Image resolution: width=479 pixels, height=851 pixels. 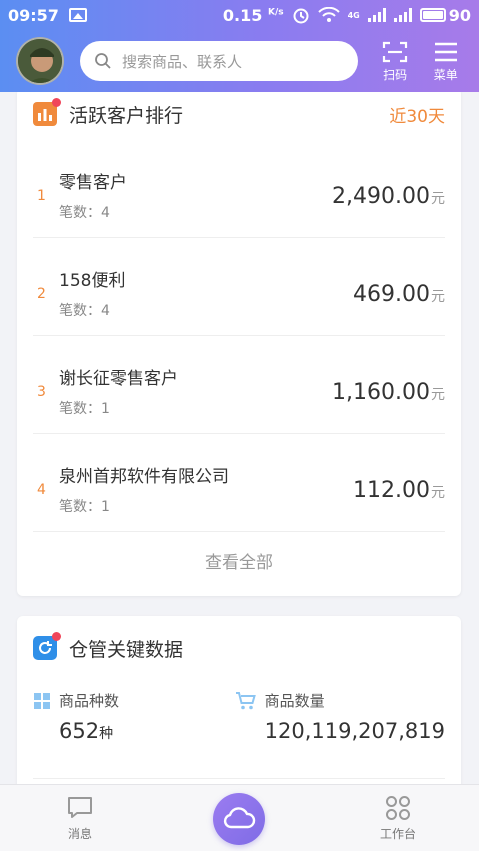 What do you see at coordinates (239, 287) in the screenshot?
I see `customer-row: 2 158便利 笔数：4 469.00元` at bounding box center [239, 287].